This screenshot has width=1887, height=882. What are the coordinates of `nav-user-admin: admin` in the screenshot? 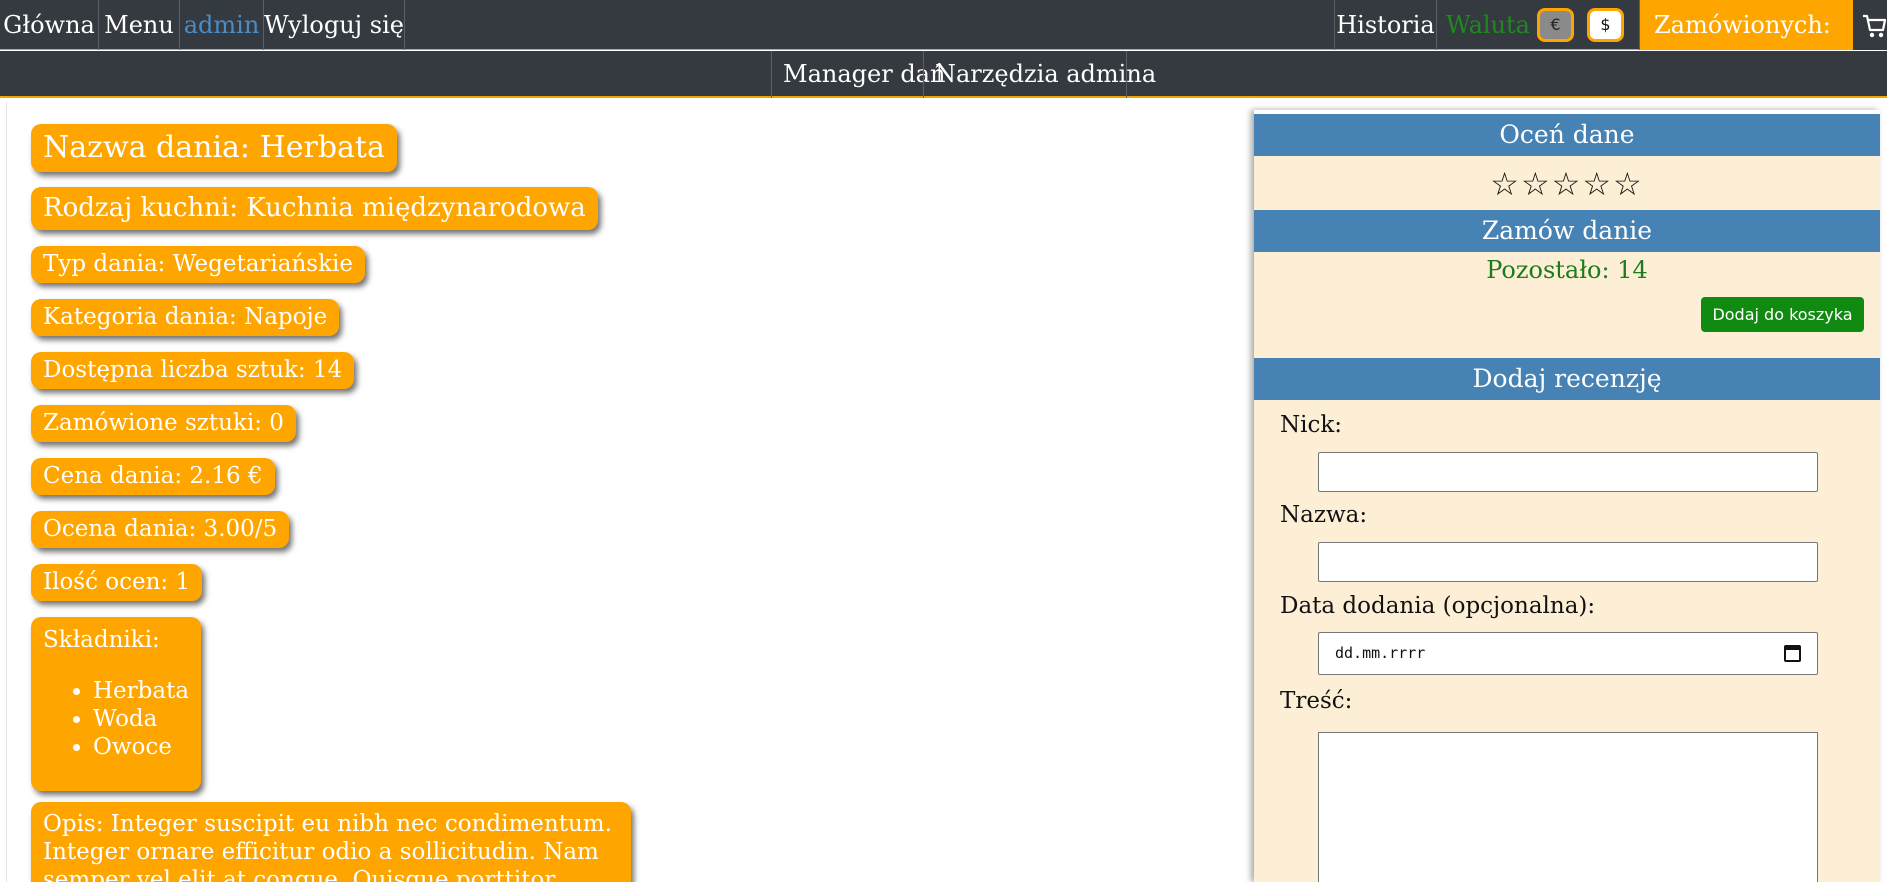 It's located at (221, 25).